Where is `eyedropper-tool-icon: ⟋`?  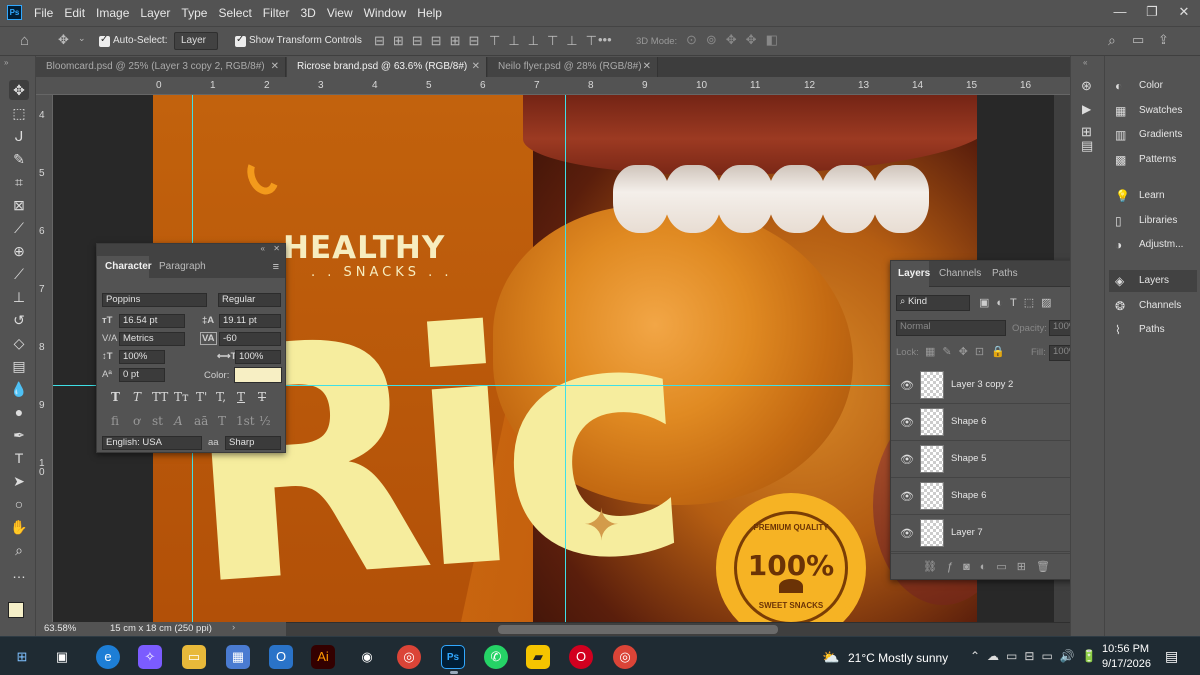
eyedropper-tool-icon: ⟋ is located at coordinates (19, 228).